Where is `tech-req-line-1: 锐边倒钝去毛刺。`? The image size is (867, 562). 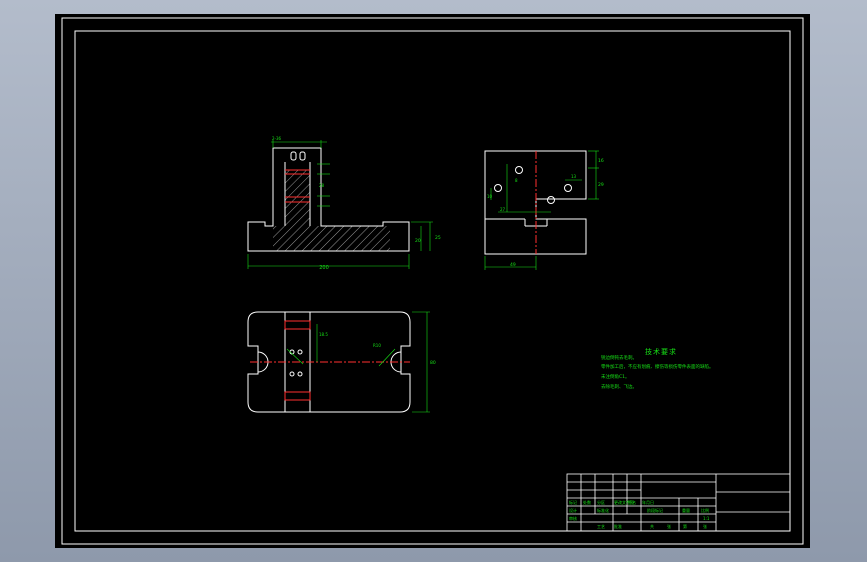
tech-req-line-1: 锐边倒钝去毛刺。 is located at coordinates (619, 358).